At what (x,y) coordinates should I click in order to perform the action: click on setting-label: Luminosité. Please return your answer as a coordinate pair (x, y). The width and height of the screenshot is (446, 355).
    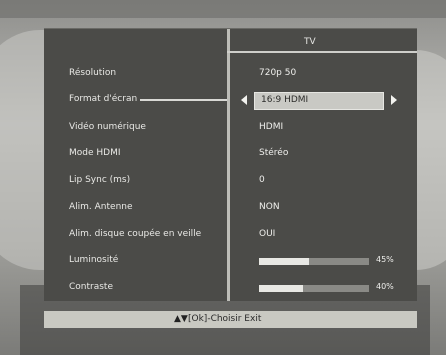
    Looking at the image, I should click on (94, 260).